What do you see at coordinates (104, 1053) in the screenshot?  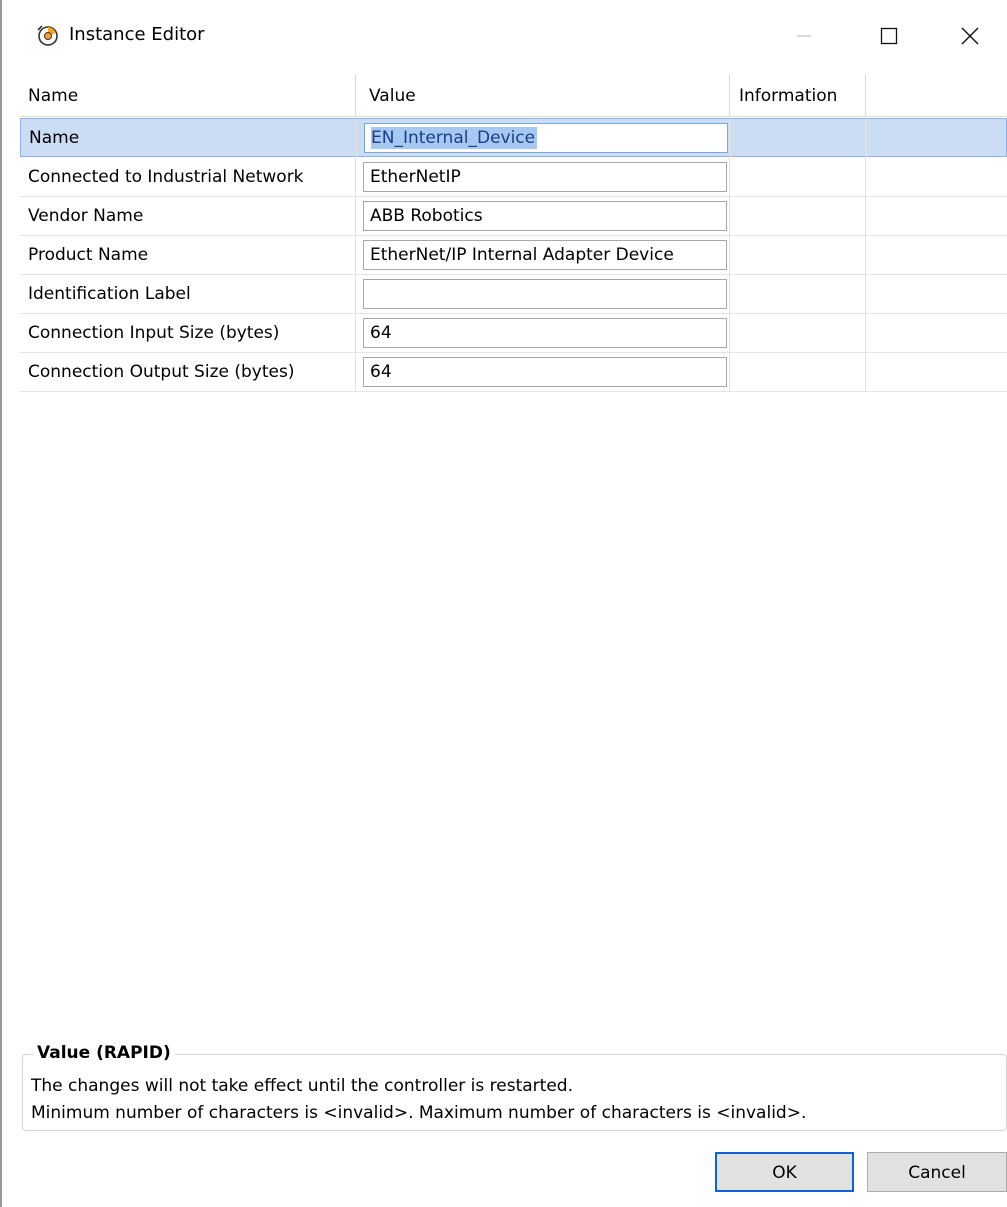 I see `info-panel-heading: Value (RAPID)` at bounding box center [104, 1053].